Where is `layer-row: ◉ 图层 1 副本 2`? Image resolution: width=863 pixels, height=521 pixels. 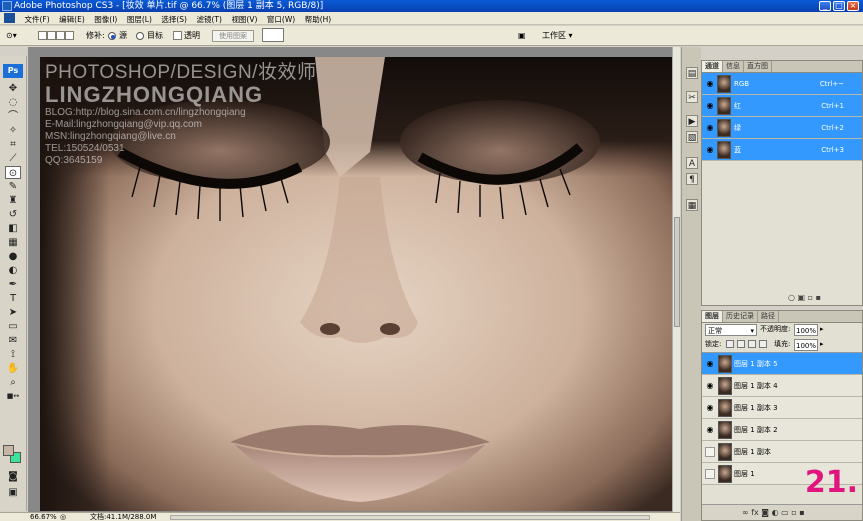 layer-row: ◉ 图层 1 副本 2 is located at coordinates (782, 430).